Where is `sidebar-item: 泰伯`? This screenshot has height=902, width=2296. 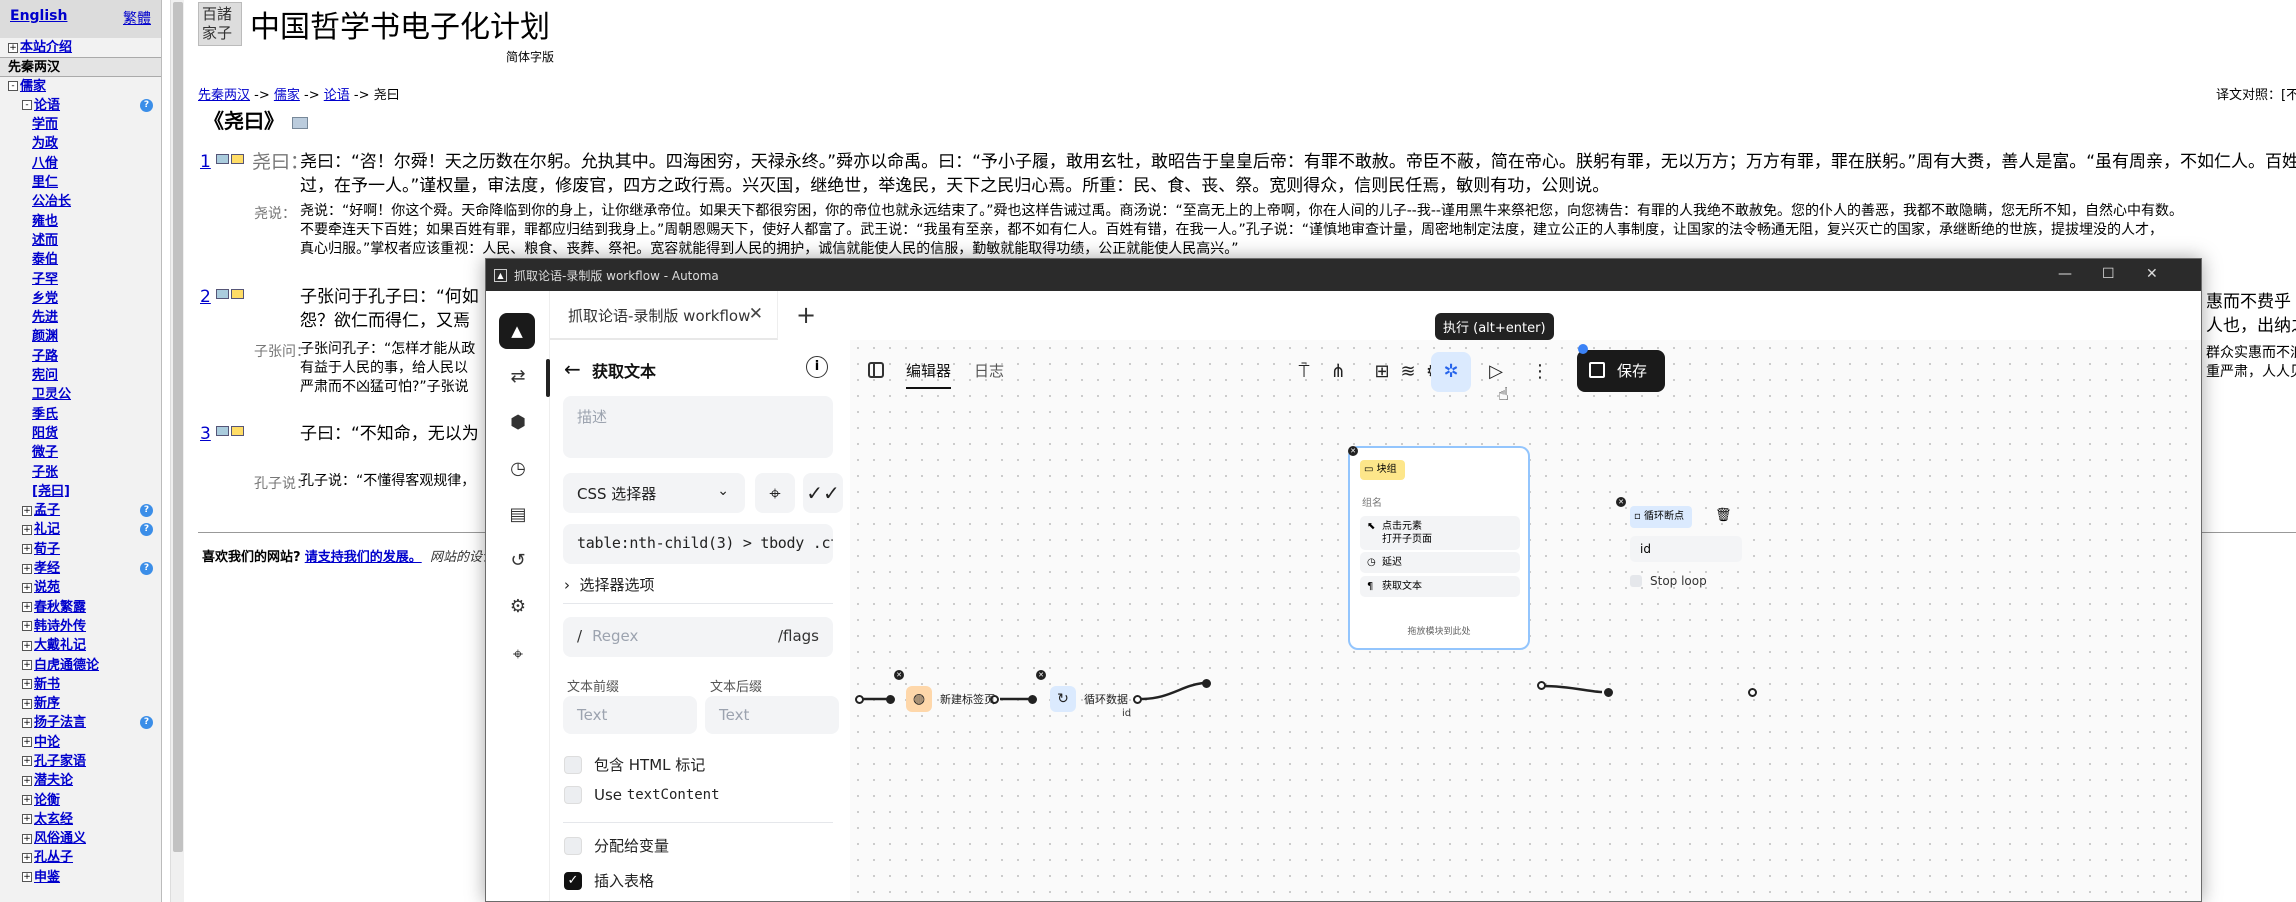
sidebar-item: 泰伯 is located at coordinates (80, 259).